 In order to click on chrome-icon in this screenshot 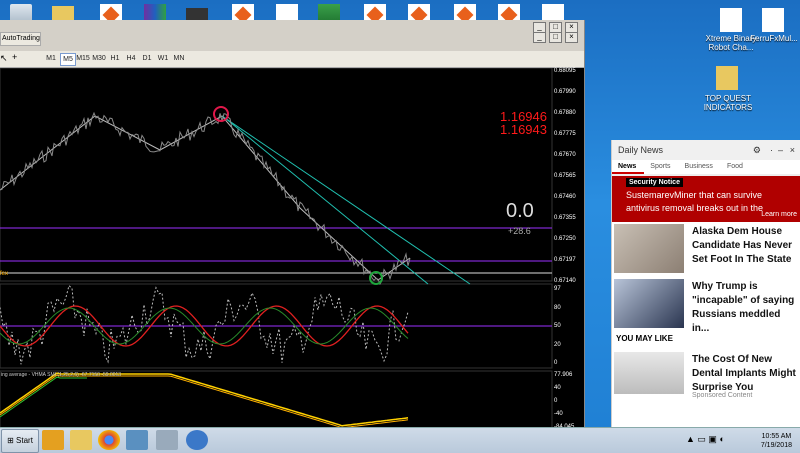, I will do `click(109, 440)`.